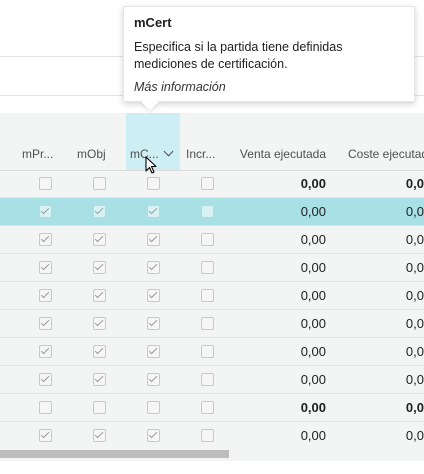 Image resolution: width=424 pixels, height=474 pixels. Describe the element at coordinates (168, 151) in the screenshot. I see `chevron-down-icon` at that location.